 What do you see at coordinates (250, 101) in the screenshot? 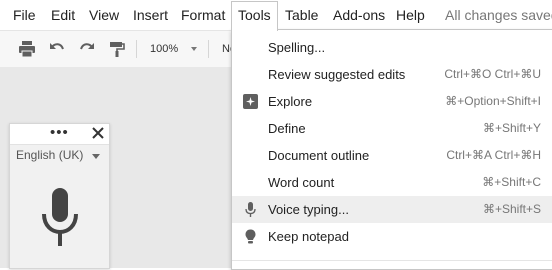
I see `explore-icon` at bounding box center [250, 101].